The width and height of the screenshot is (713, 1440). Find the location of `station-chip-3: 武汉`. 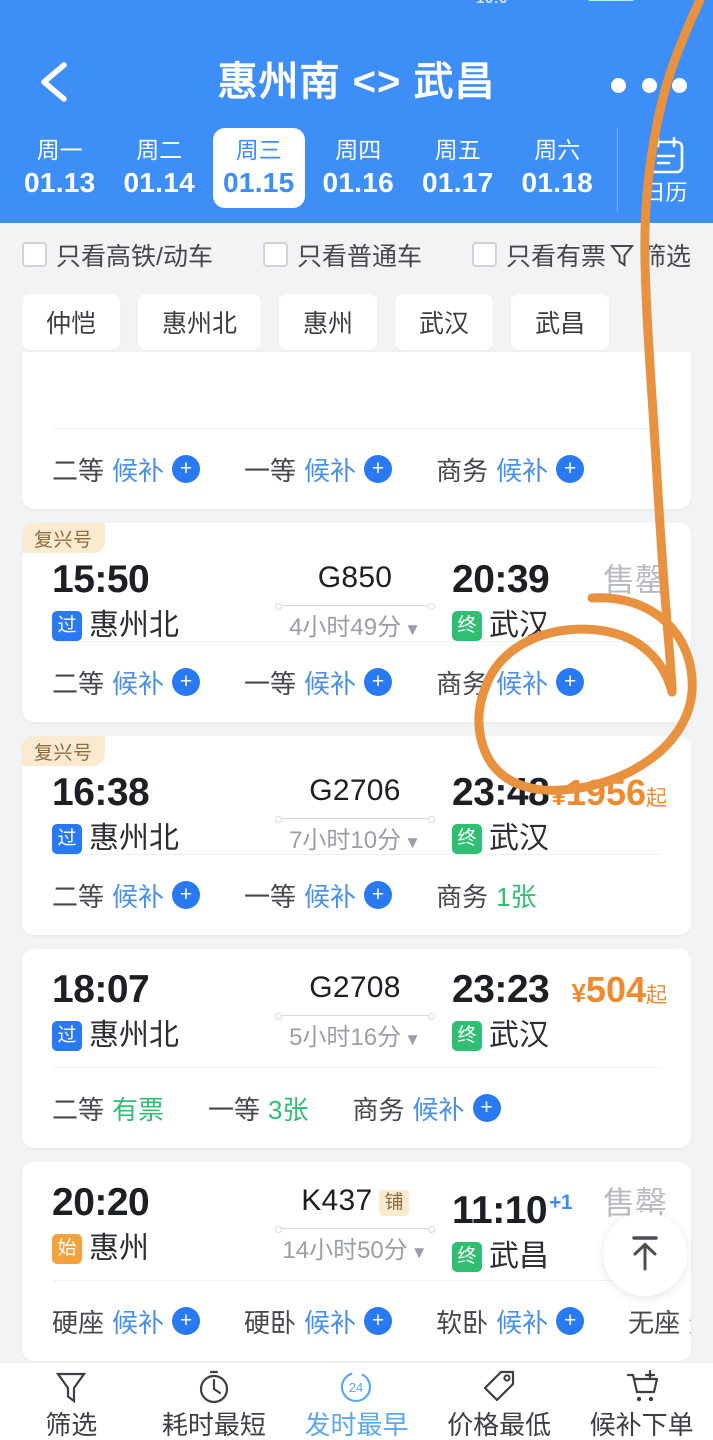

station-chip-3: 武汉 is located at coordinates (444, 322).